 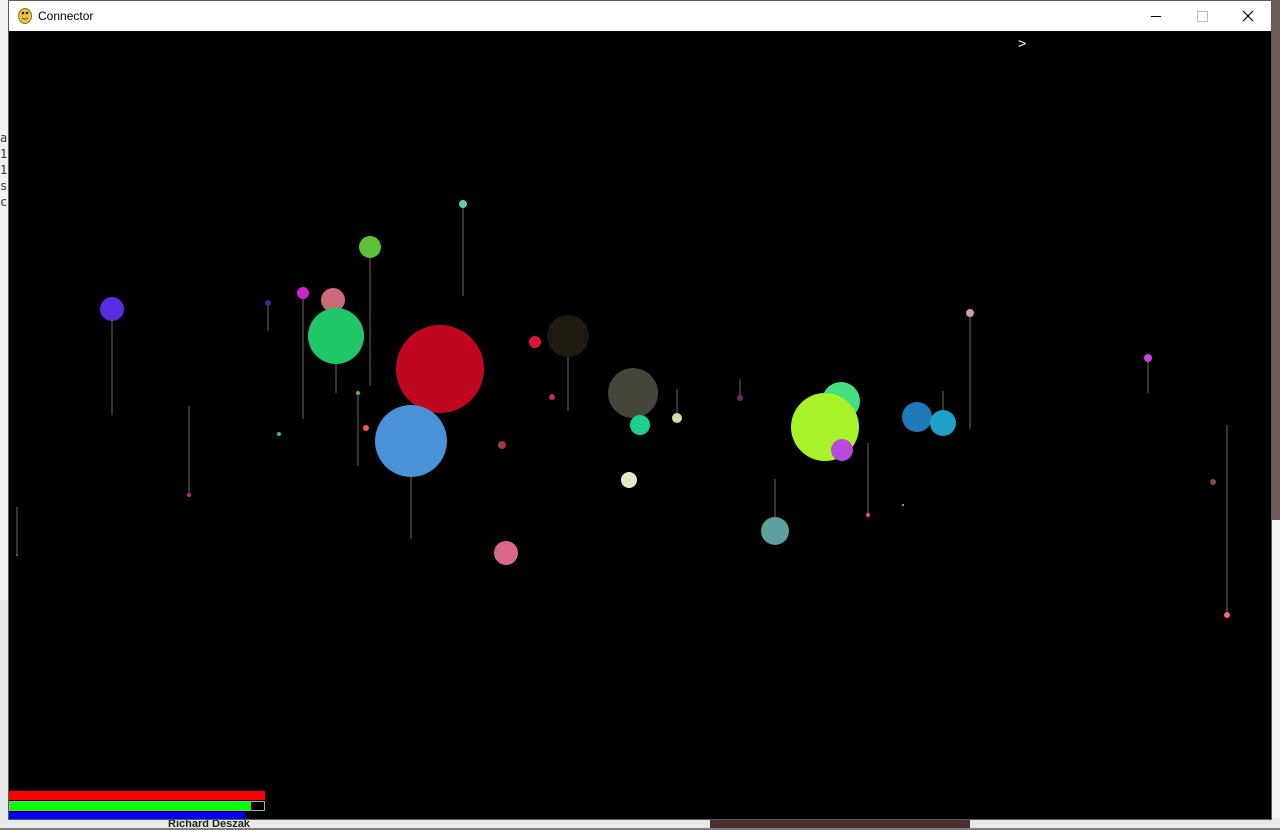 What do you see at coordinates (127, 815) in the screenshot?
I see `blue-status-bar-fill` at bounding box center [127, 815].